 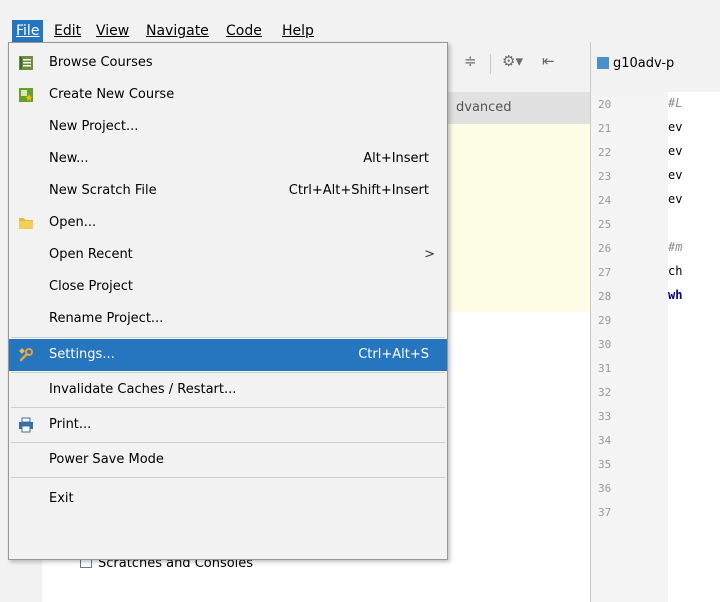 I want to click on new-item: New... Alt+Insert, so click(x=228, y=159).